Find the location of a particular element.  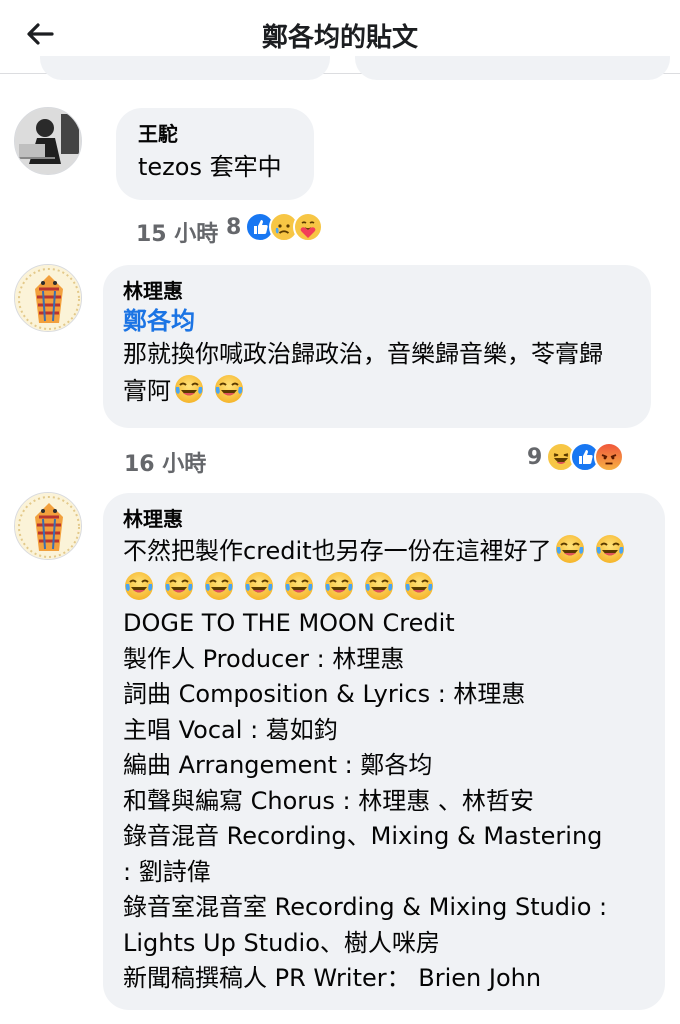

comment-text-line: 新聞稿撰稿人 PR Writer： Brien John is located at coordinates (332, 978).